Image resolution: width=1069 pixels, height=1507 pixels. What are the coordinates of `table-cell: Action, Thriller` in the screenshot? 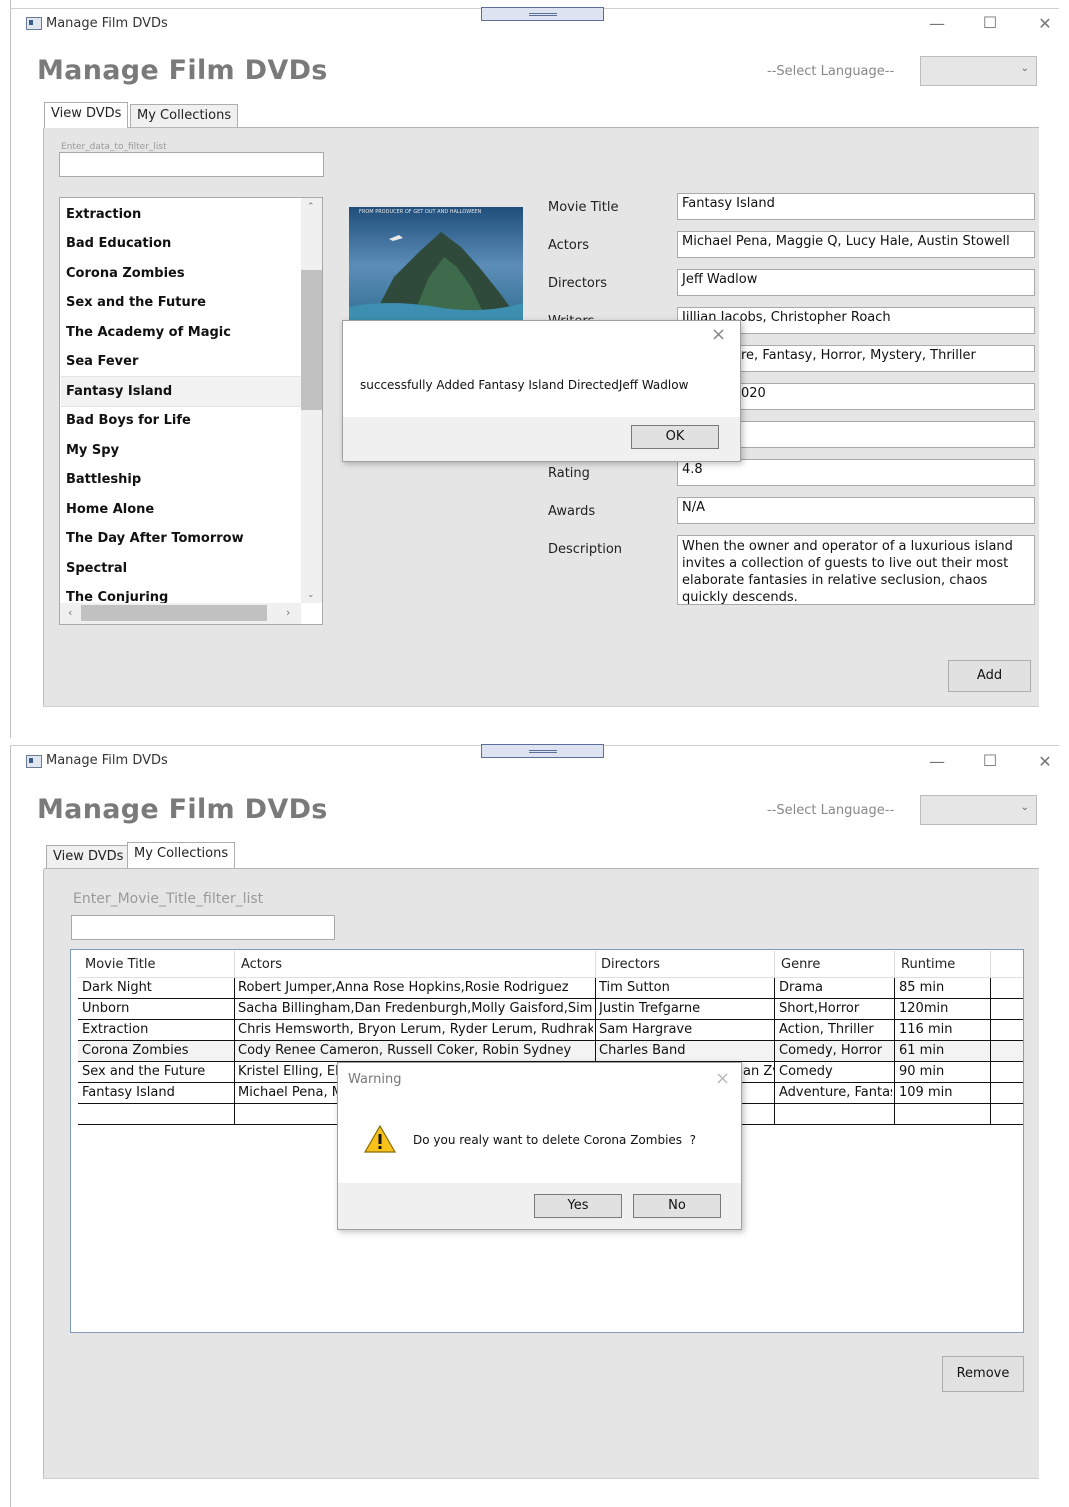 It's located at (835, 1029).